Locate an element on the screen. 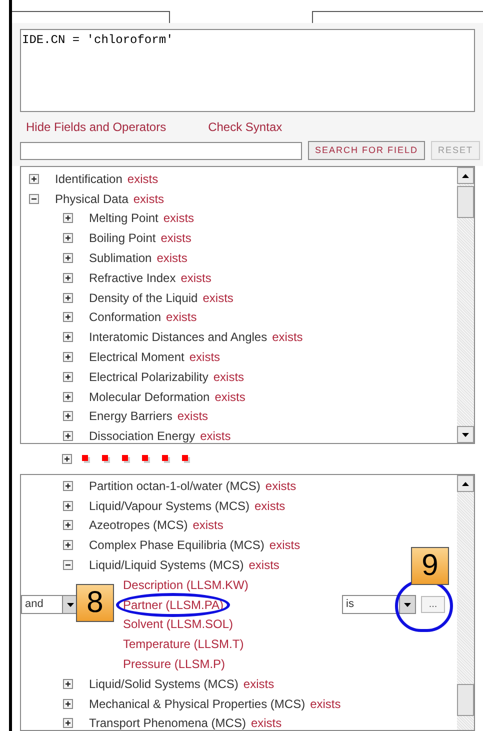 Image resolution: width=483 pixels, height=731 pixels. tree-item: Conformation is located at coordinates (125, 317).